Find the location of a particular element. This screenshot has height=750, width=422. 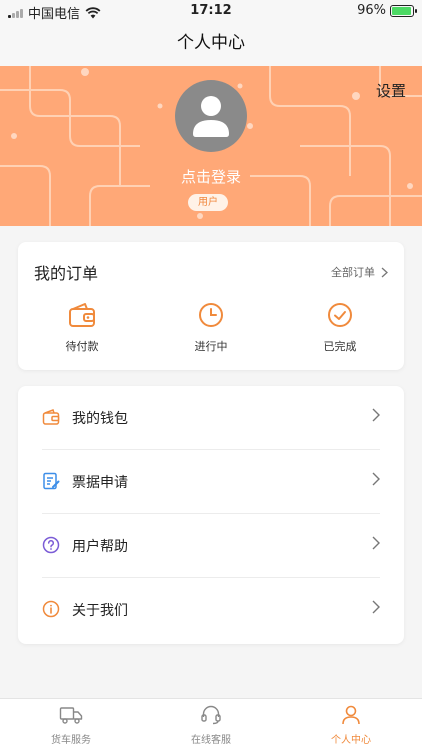

clock-icon is located at coordinates (211, 315).